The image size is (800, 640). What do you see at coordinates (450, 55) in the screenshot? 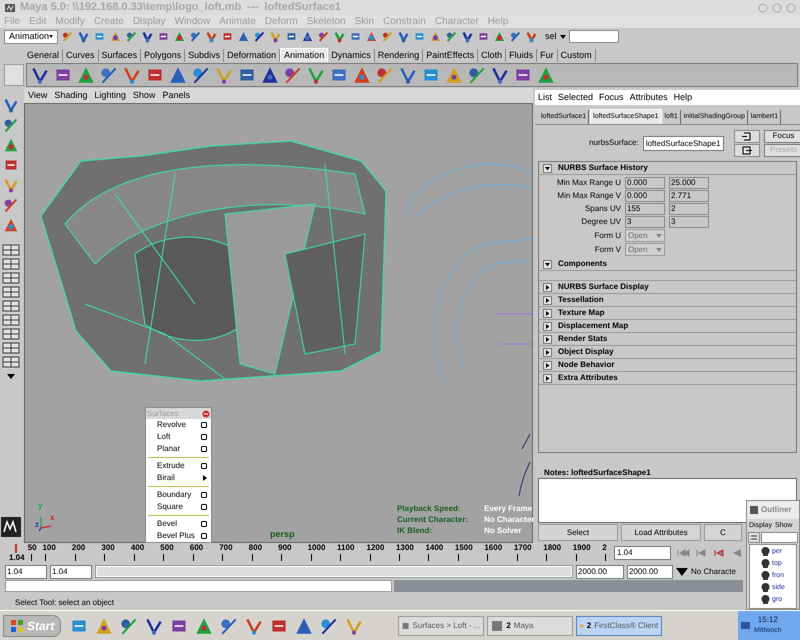
I see `shelf-tab: PaintEffects` at bounding box center [450, 55].